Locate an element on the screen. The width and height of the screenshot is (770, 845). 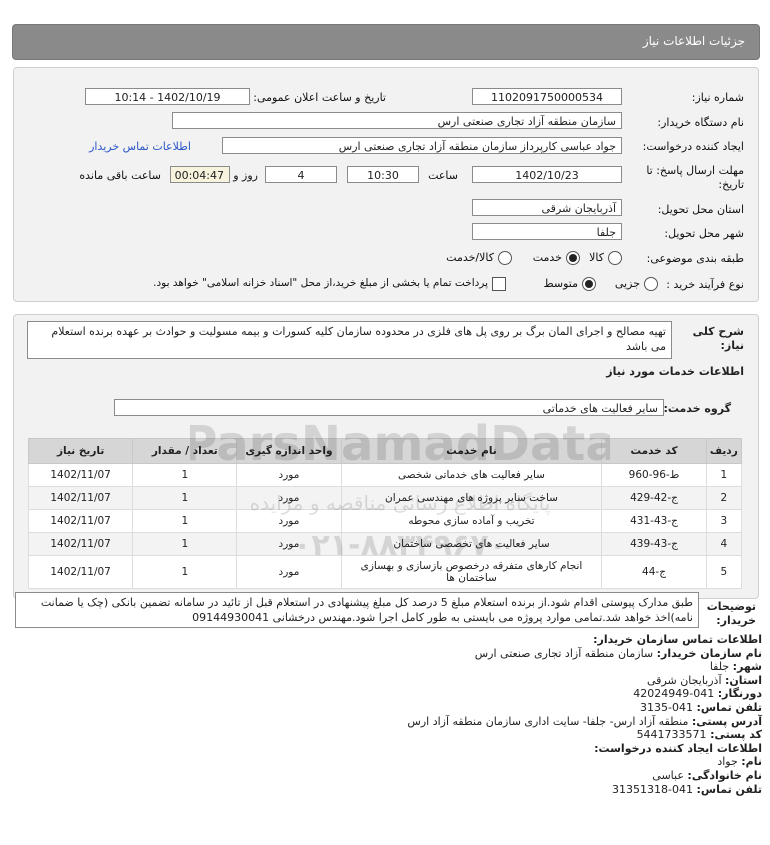
contact-org: سازمان منطقه آزاد تجاری صنعتی ارس is located at coordinates (564, 653).